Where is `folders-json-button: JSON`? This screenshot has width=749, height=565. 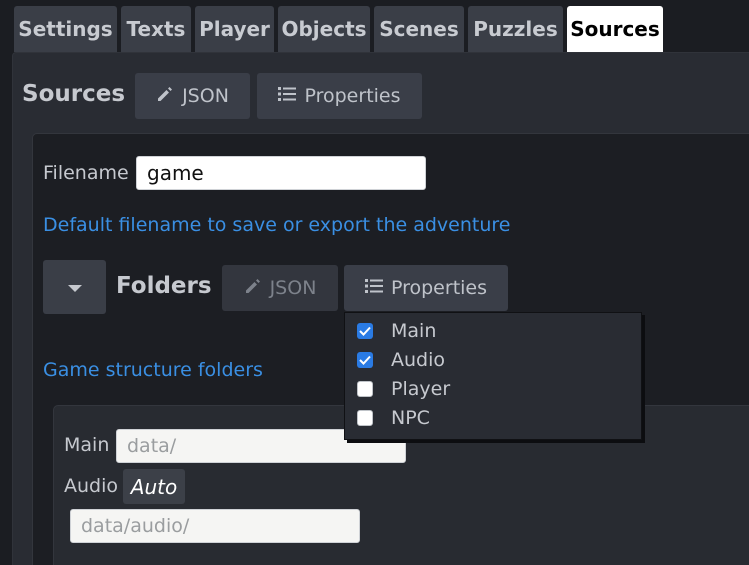 folders-json-button: JSON is located at coordinates (280, 288).